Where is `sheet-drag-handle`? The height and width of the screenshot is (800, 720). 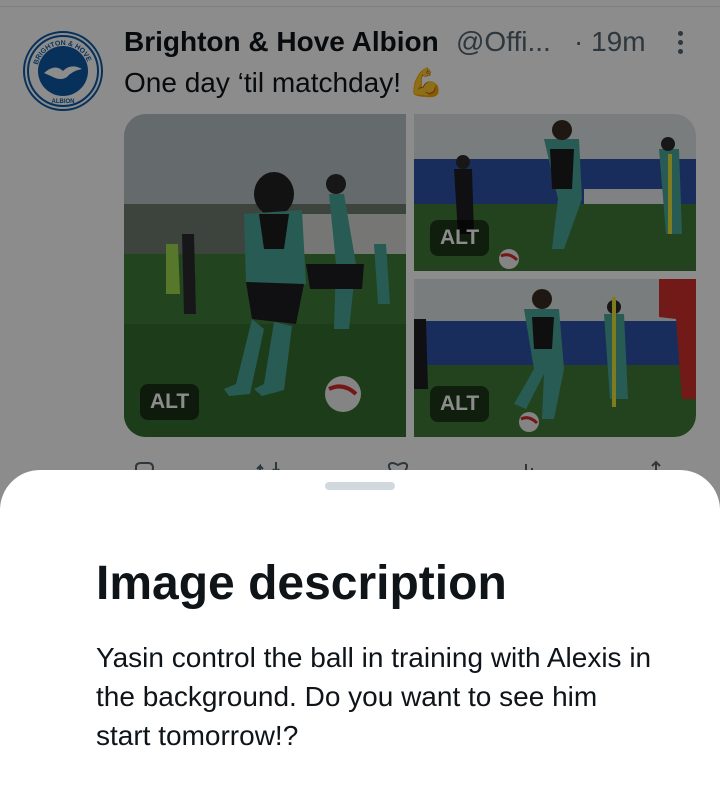
sheet-drag-handle is located at coordinates (360, 486).